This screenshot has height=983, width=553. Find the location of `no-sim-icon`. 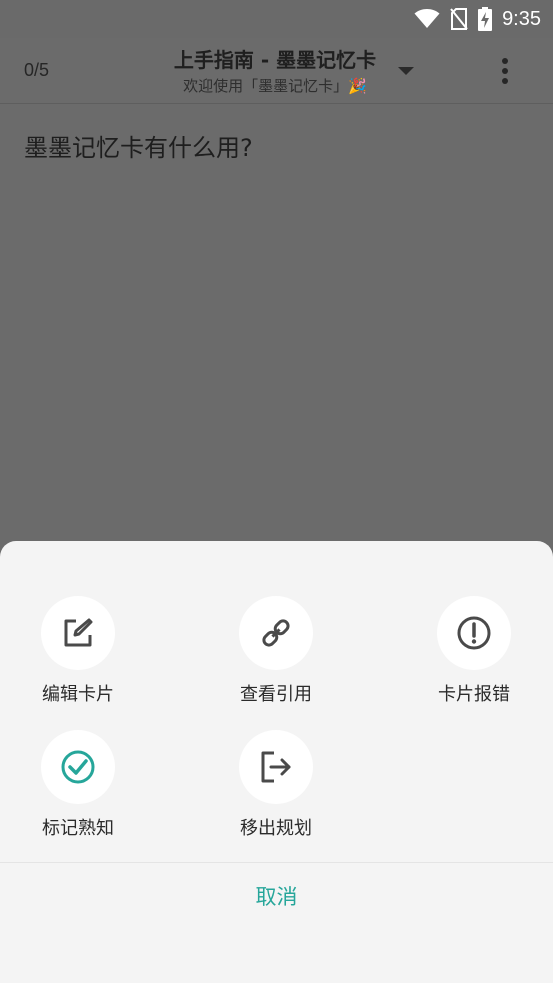

no-sim-icon is located at coordinates (459, 19).